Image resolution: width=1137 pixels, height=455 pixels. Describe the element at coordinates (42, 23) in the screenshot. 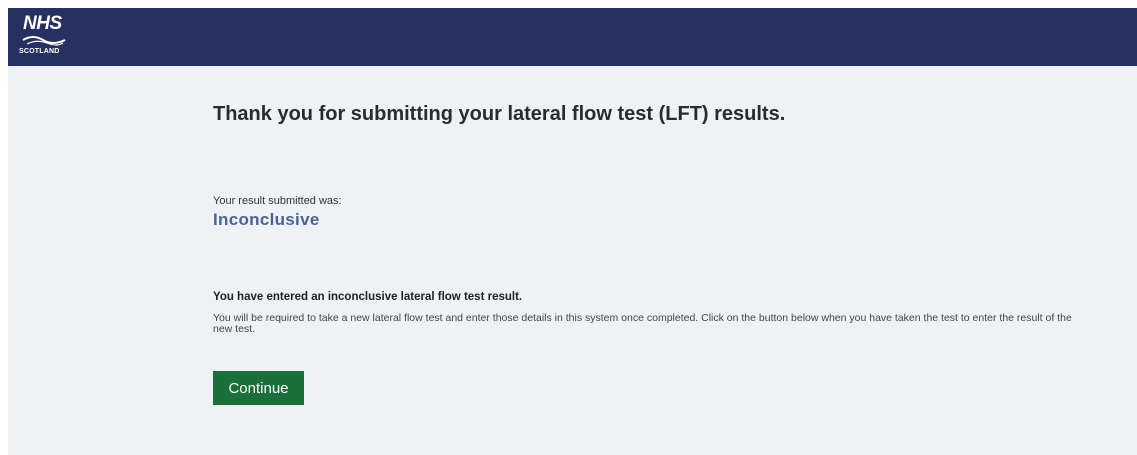

I see `logo-brand-text: NHS` at that location.